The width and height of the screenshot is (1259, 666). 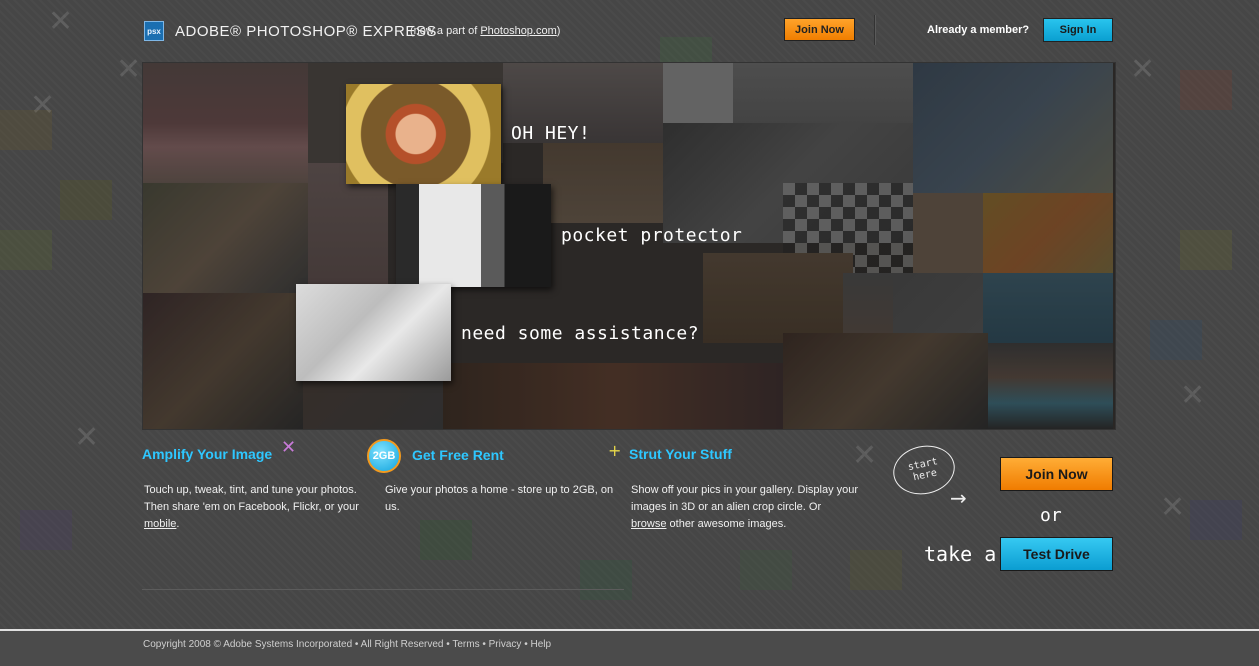 I want to click on feature-amplify-text-end: ., so click(x=178, y=524).